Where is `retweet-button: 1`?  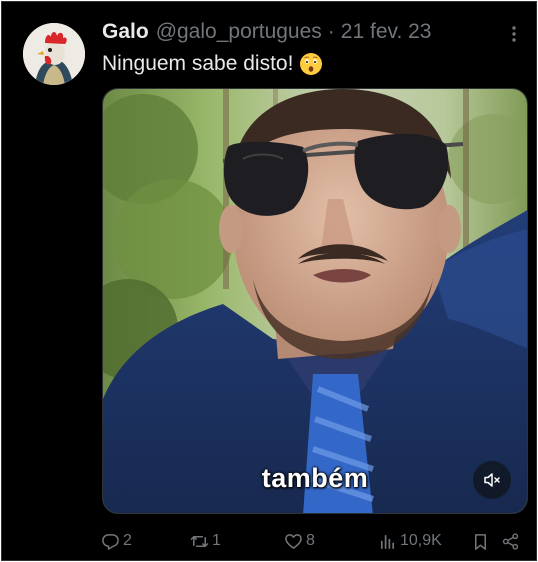 retweet-button: 1 is located at coordinates (205, 541).